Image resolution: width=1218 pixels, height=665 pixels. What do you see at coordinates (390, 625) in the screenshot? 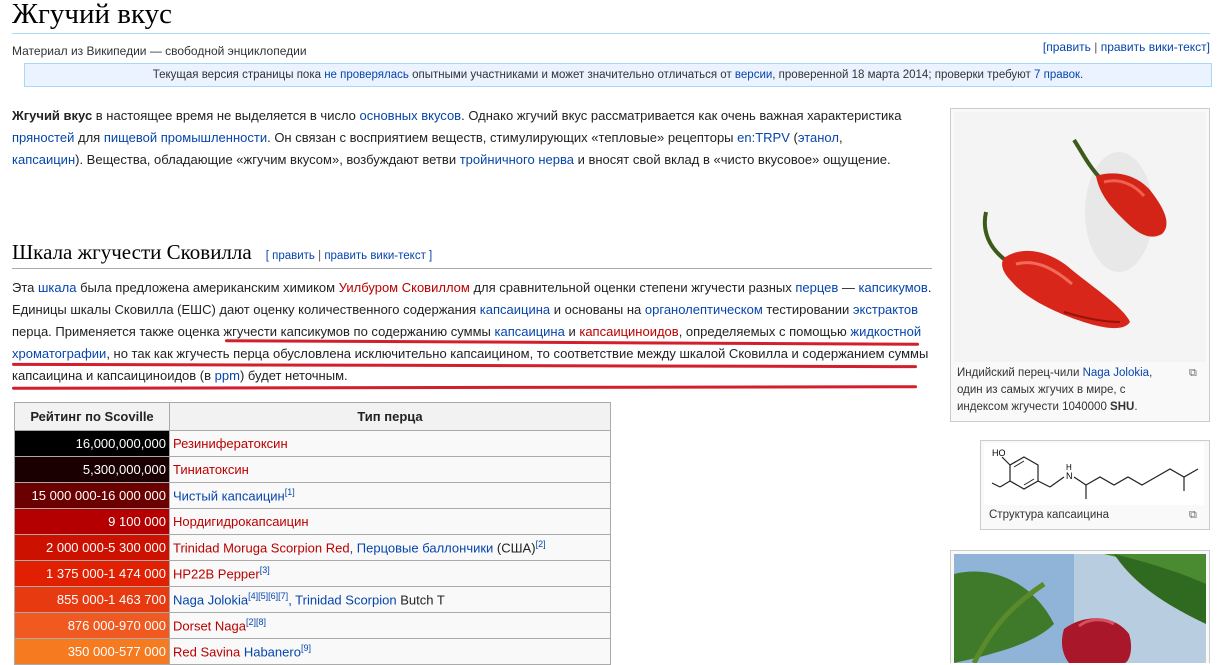
I see `pepper-type: Dorset Naga[2][8]` at bounding box center [390, 625].